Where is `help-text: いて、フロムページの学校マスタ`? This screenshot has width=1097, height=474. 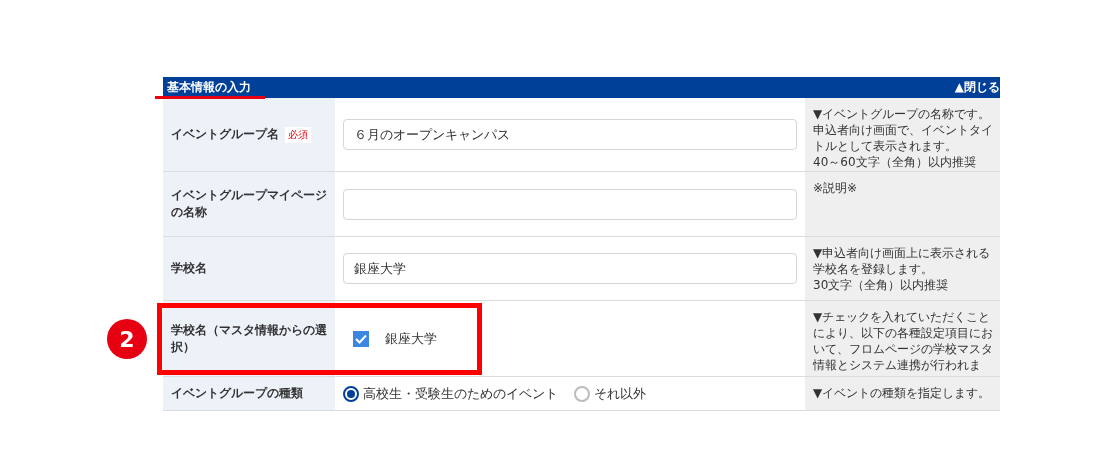
help-text: いて、フロムページの学校マスタ is located at coordinates (903, 349).